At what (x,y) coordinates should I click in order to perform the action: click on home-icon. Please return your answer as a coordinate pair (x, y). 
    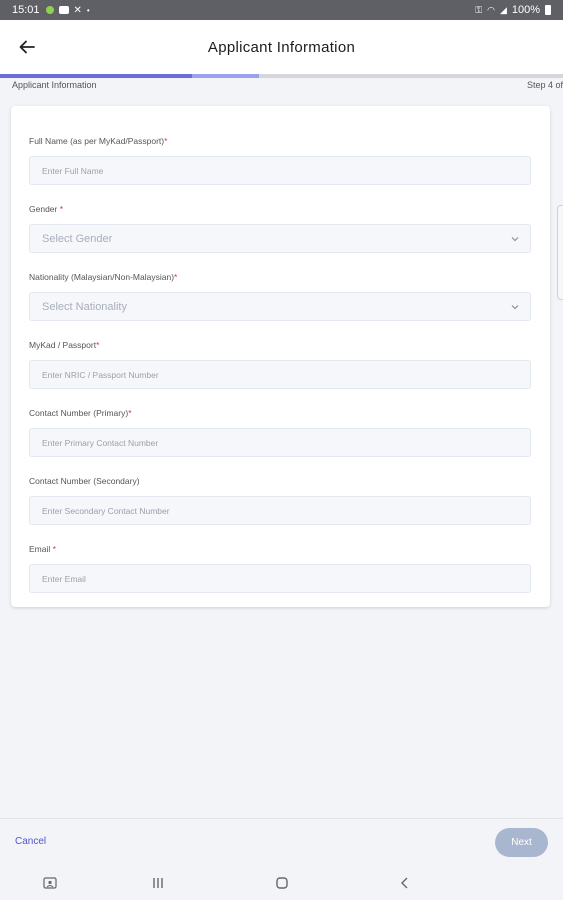
    Looking at the image, I should click on (282, 883).